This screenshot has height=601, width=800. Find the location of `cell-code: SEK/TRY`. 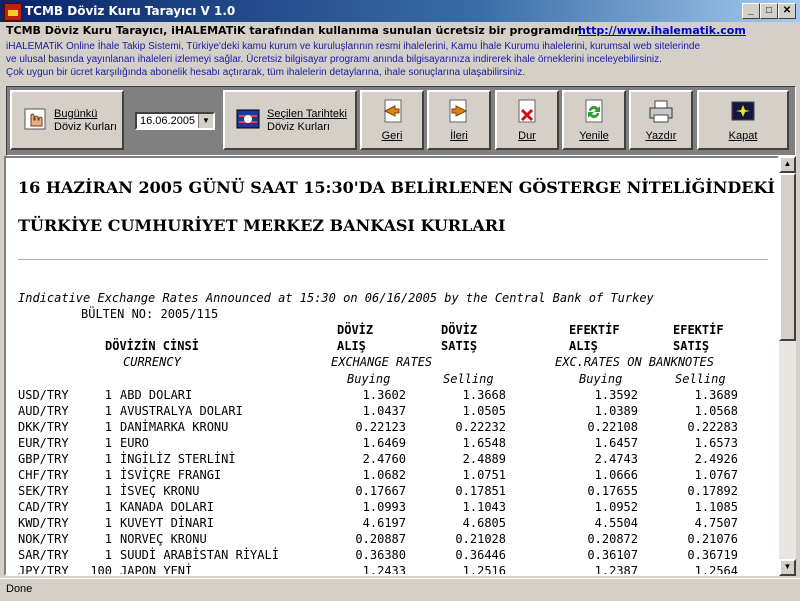

cell-code: SEK/TRY is located at coordinates (43, 491).